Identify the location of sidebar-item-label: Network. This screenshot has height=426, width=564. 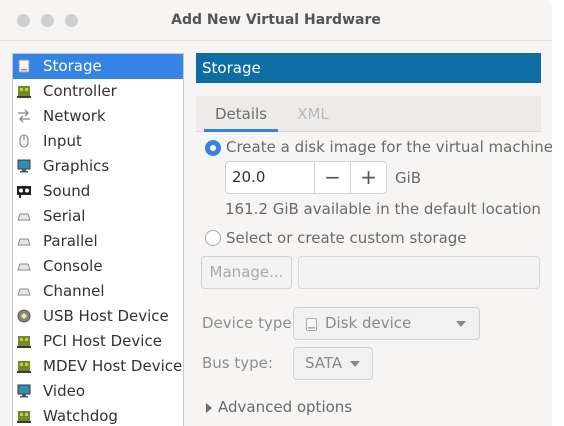
(74, 116).